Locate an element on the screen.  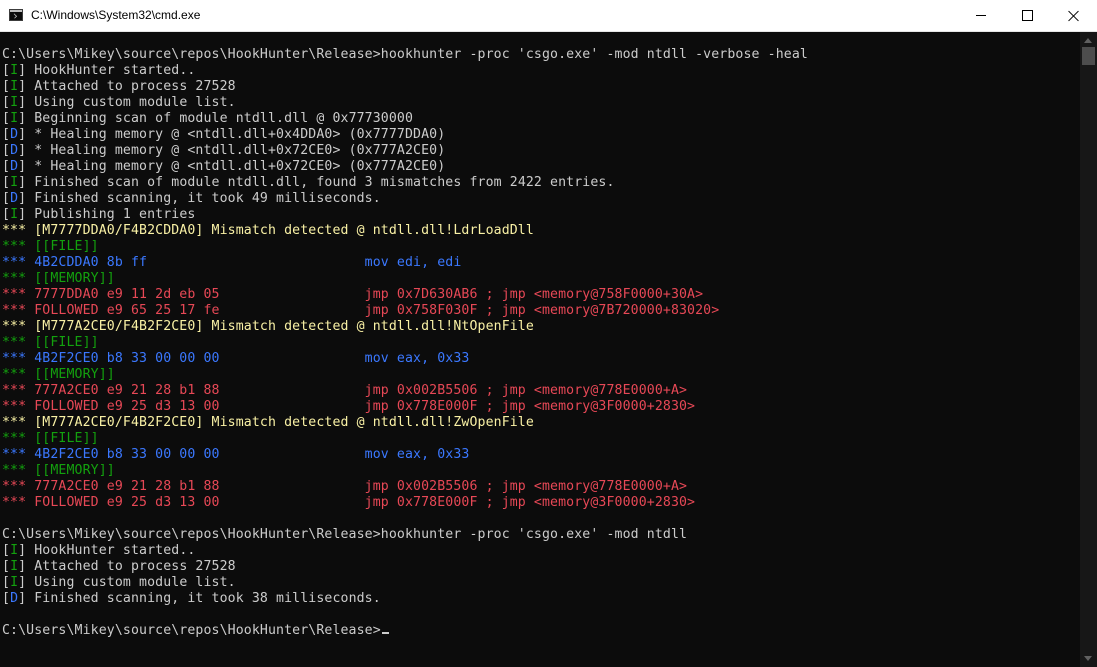
console-text: *** 4B2CDDA0 8b ff mov edi, edi is located at coordinates (232, 262).